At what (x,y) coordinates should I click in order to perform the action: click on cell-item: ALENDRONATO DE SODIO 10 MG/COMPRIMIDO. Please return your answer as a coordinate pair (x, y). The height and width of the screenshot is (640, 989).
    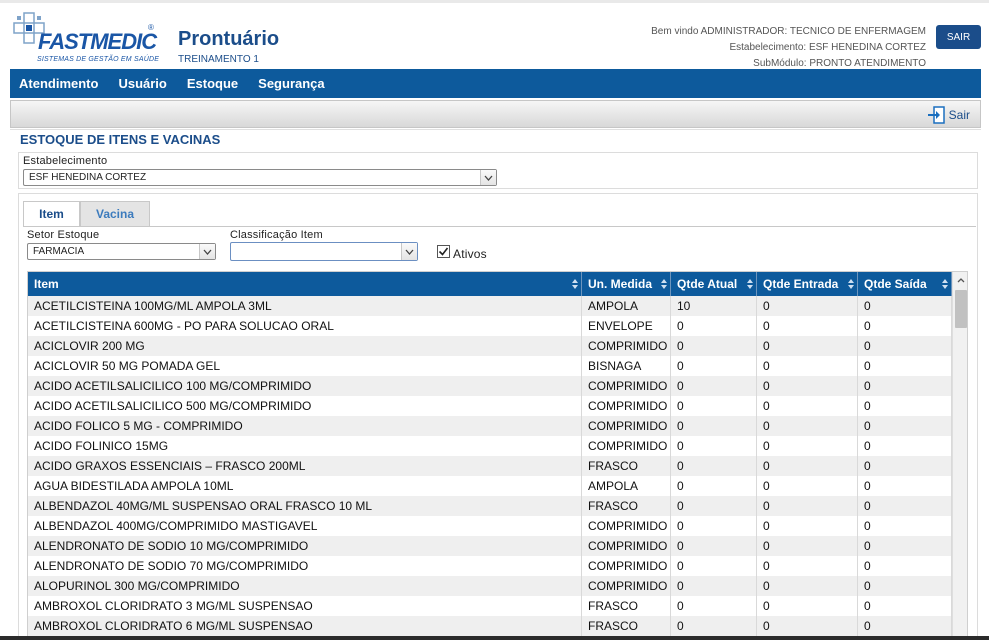
    Looking at the image, I should click on (305, 546).